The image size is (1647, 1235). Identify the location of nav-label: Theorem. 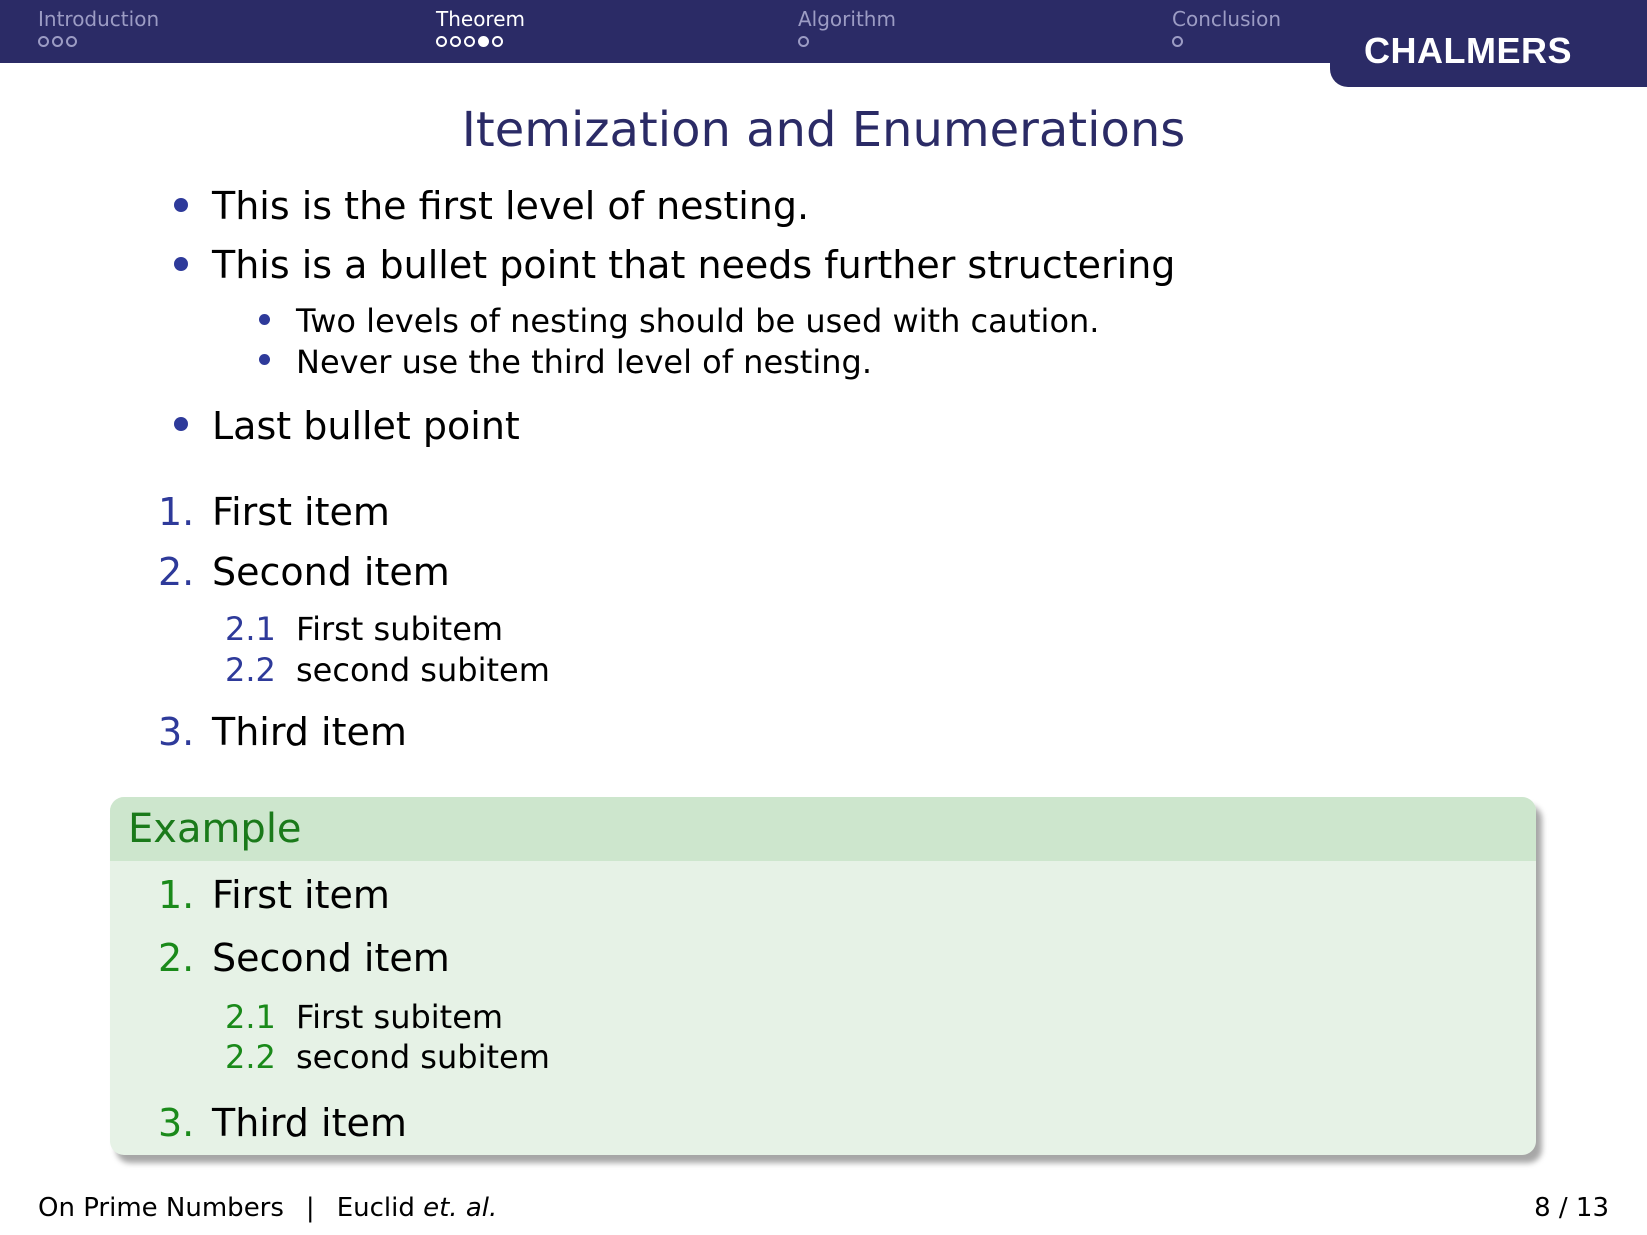
(480, 19).